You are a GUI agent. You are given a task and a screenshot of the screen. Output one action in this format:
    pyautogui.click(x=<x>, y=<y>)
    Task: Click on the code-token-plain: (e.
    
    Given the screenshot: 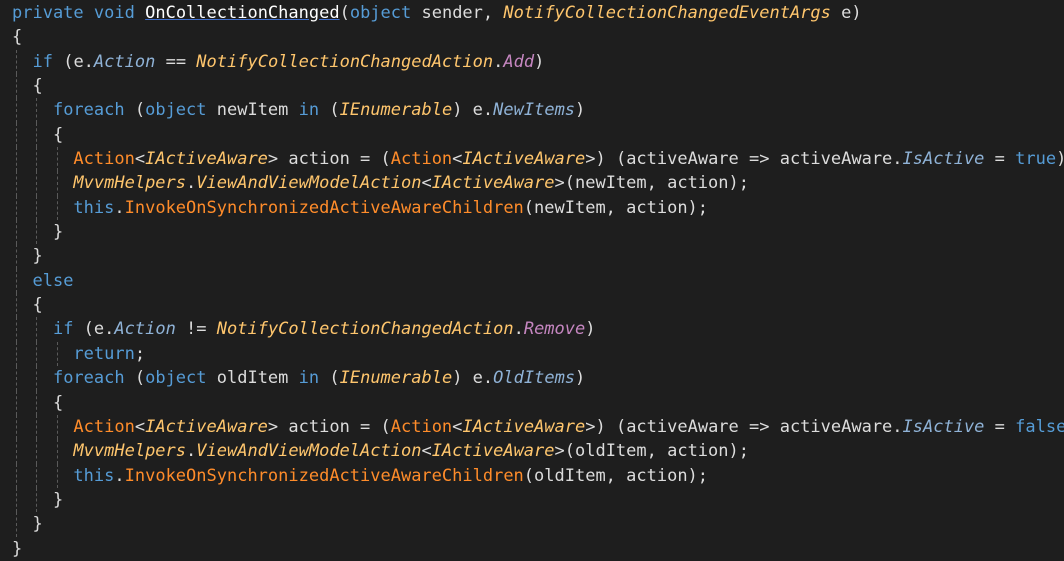 What is the action you would take?
    pyautogui.click(x=94, y=329)
    